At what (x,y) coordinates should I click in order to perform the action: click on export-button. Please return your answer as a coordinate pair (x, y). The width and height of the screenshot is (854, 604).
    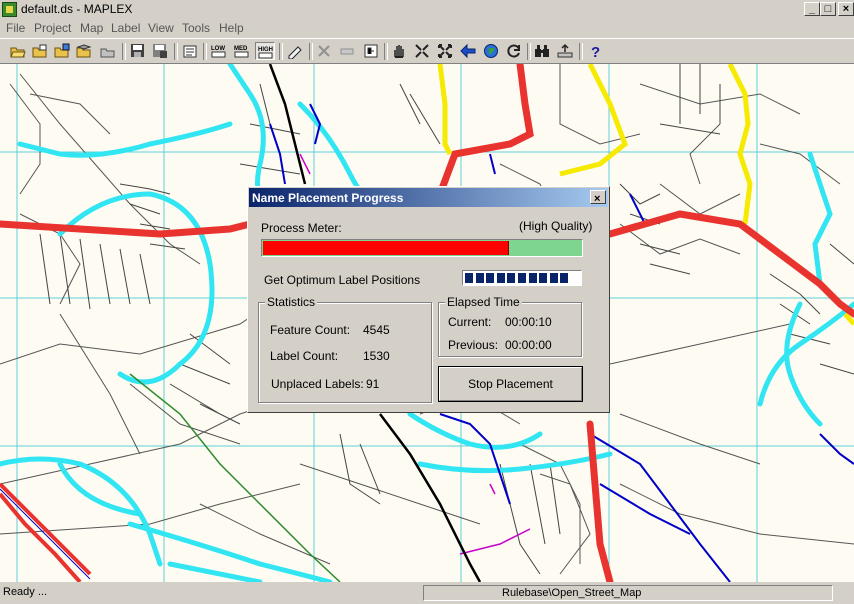
    Looking at the image, I should click on (565, 51).